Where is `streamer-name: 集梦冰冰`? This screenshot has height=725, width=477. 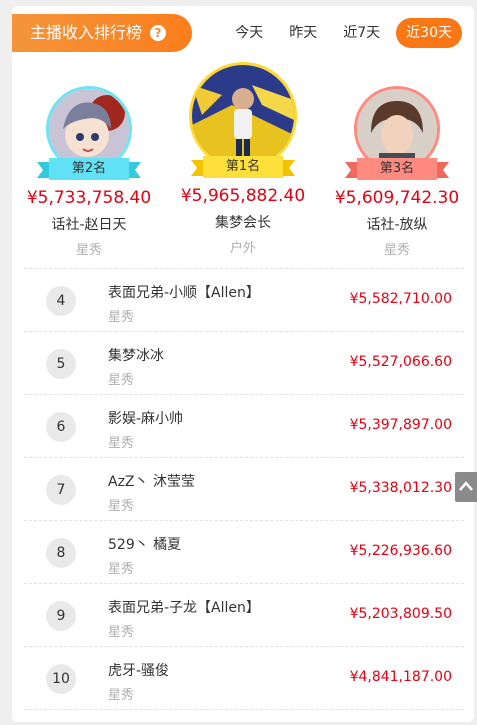 streamer-name: 集梦冰冰 is located at coordinates (136, 355).